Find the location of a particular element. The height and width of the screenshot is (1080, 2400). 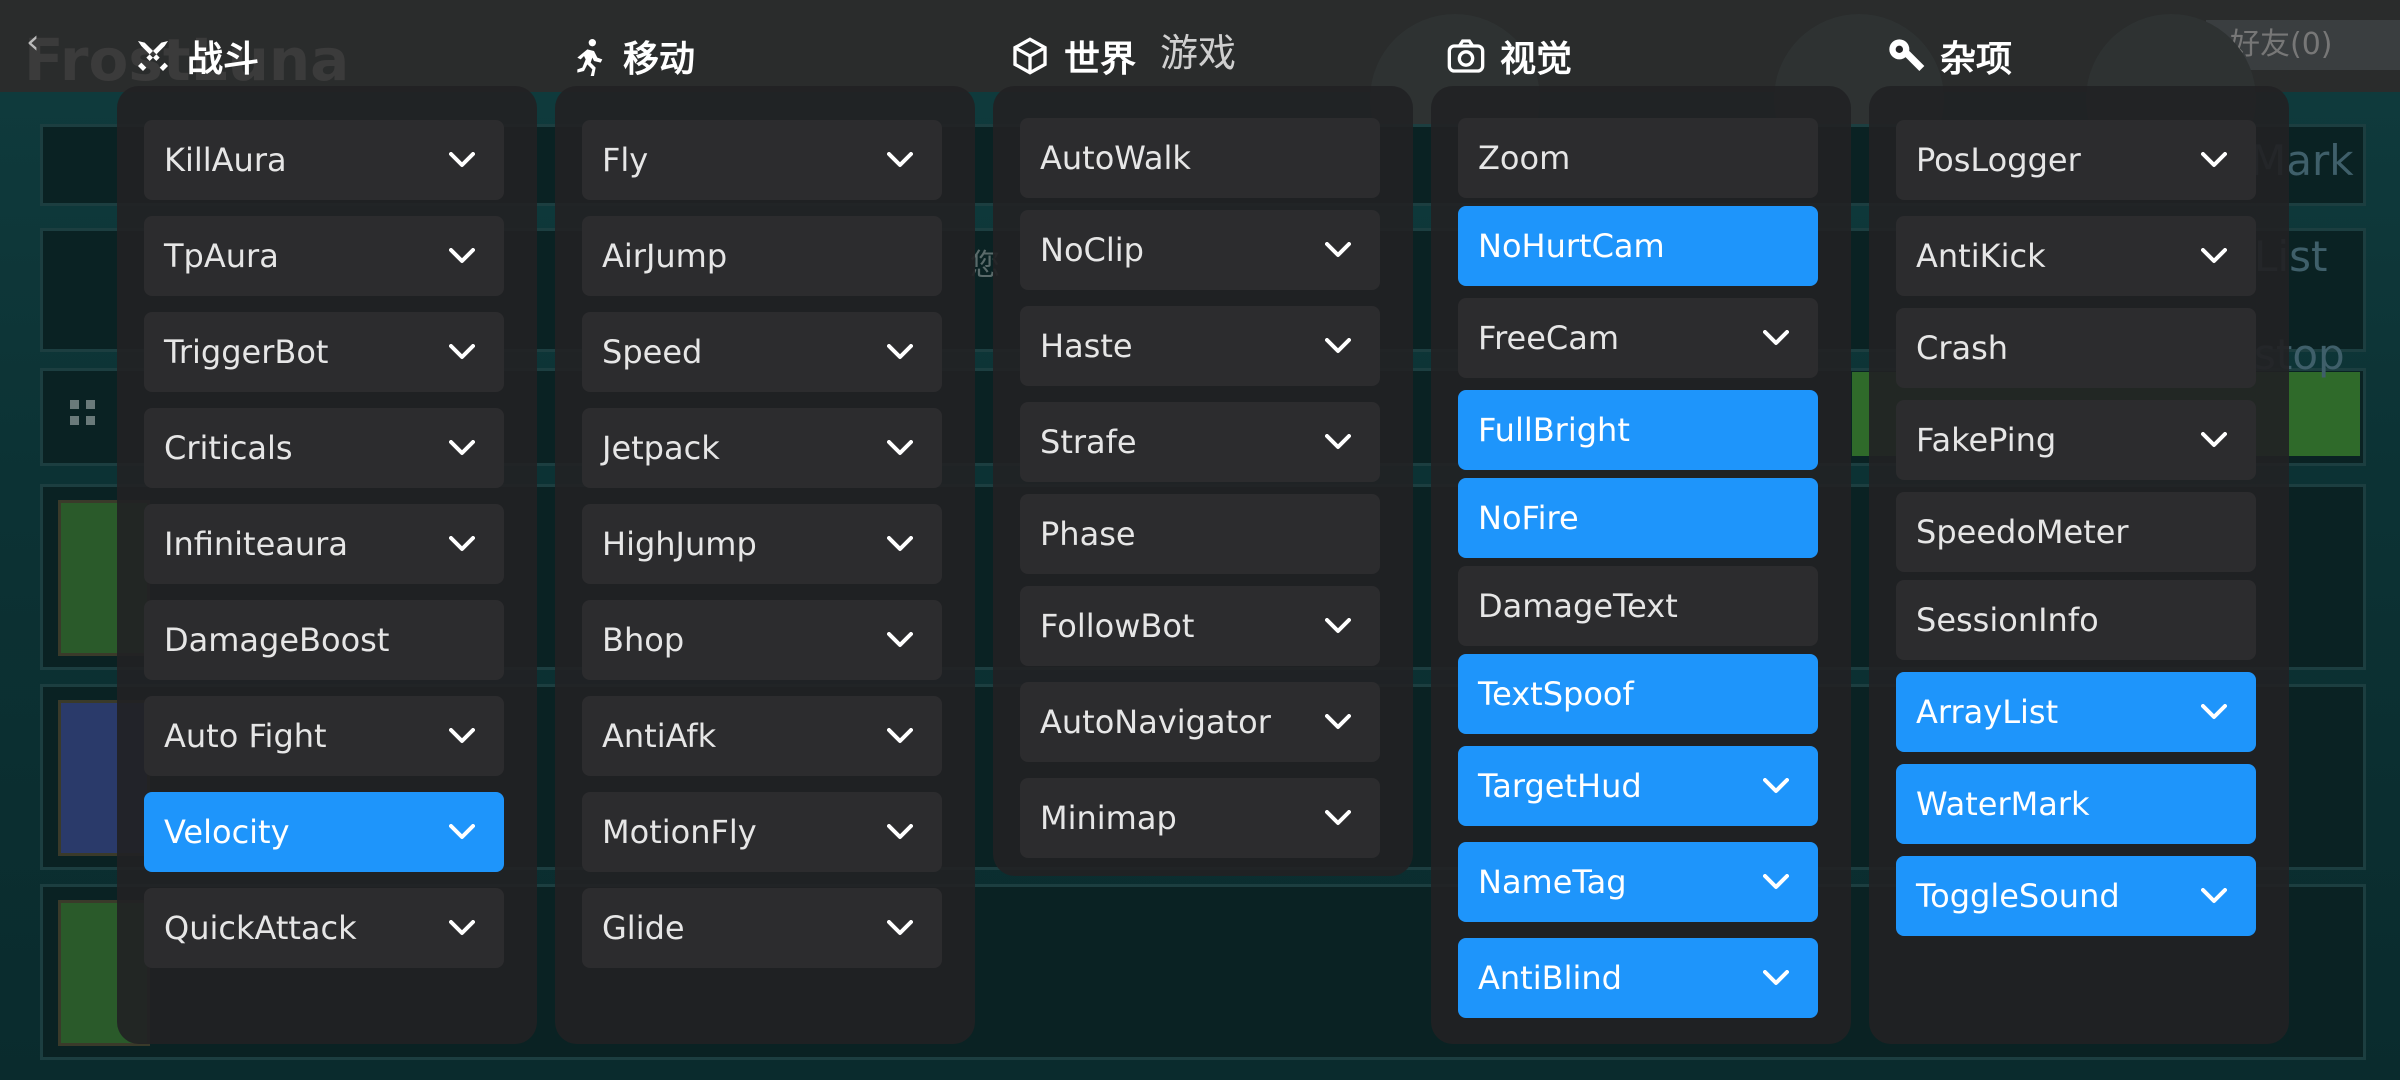

module-strafe-button: Strafe is located at coordinates (1200, 442).